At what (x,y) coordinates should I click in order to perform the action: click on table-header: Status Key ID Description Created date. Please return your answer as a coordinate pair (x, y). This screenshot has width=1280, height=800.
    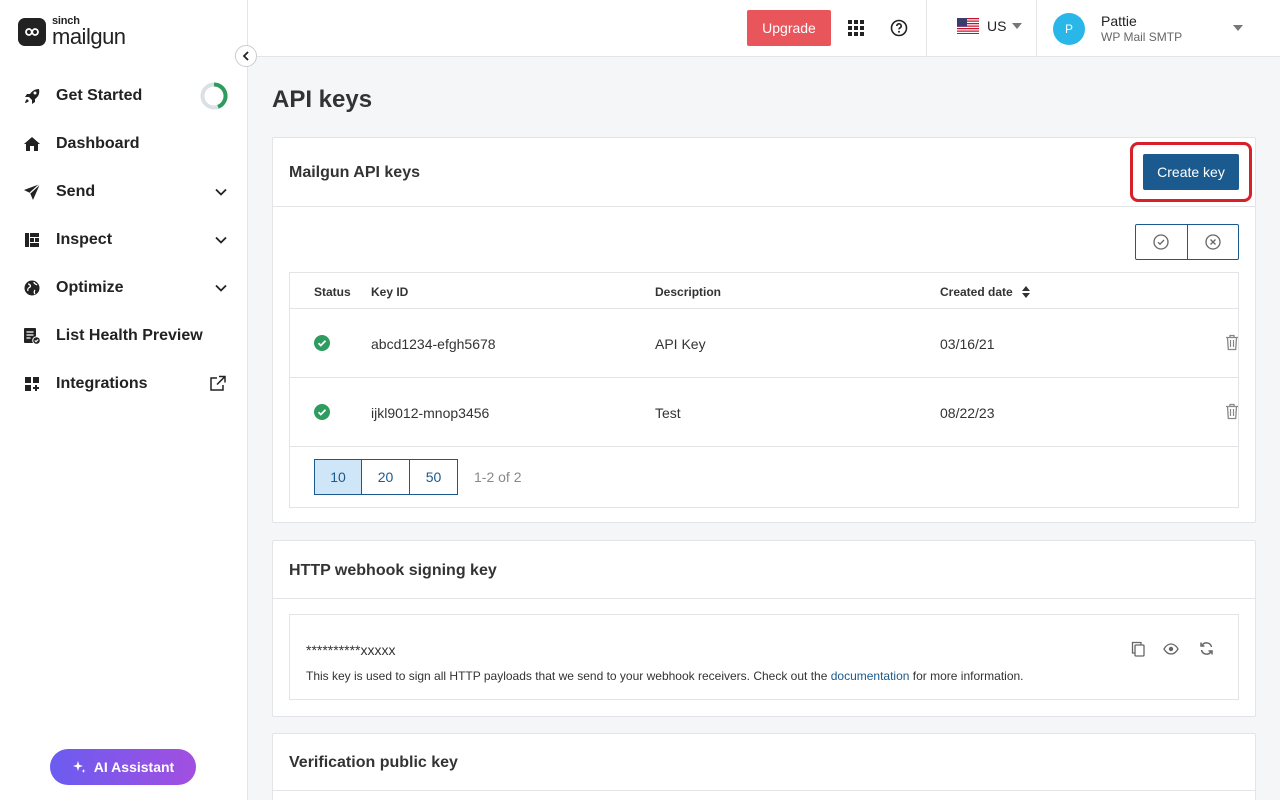
    Looking at the image, I should click on (764, 291).